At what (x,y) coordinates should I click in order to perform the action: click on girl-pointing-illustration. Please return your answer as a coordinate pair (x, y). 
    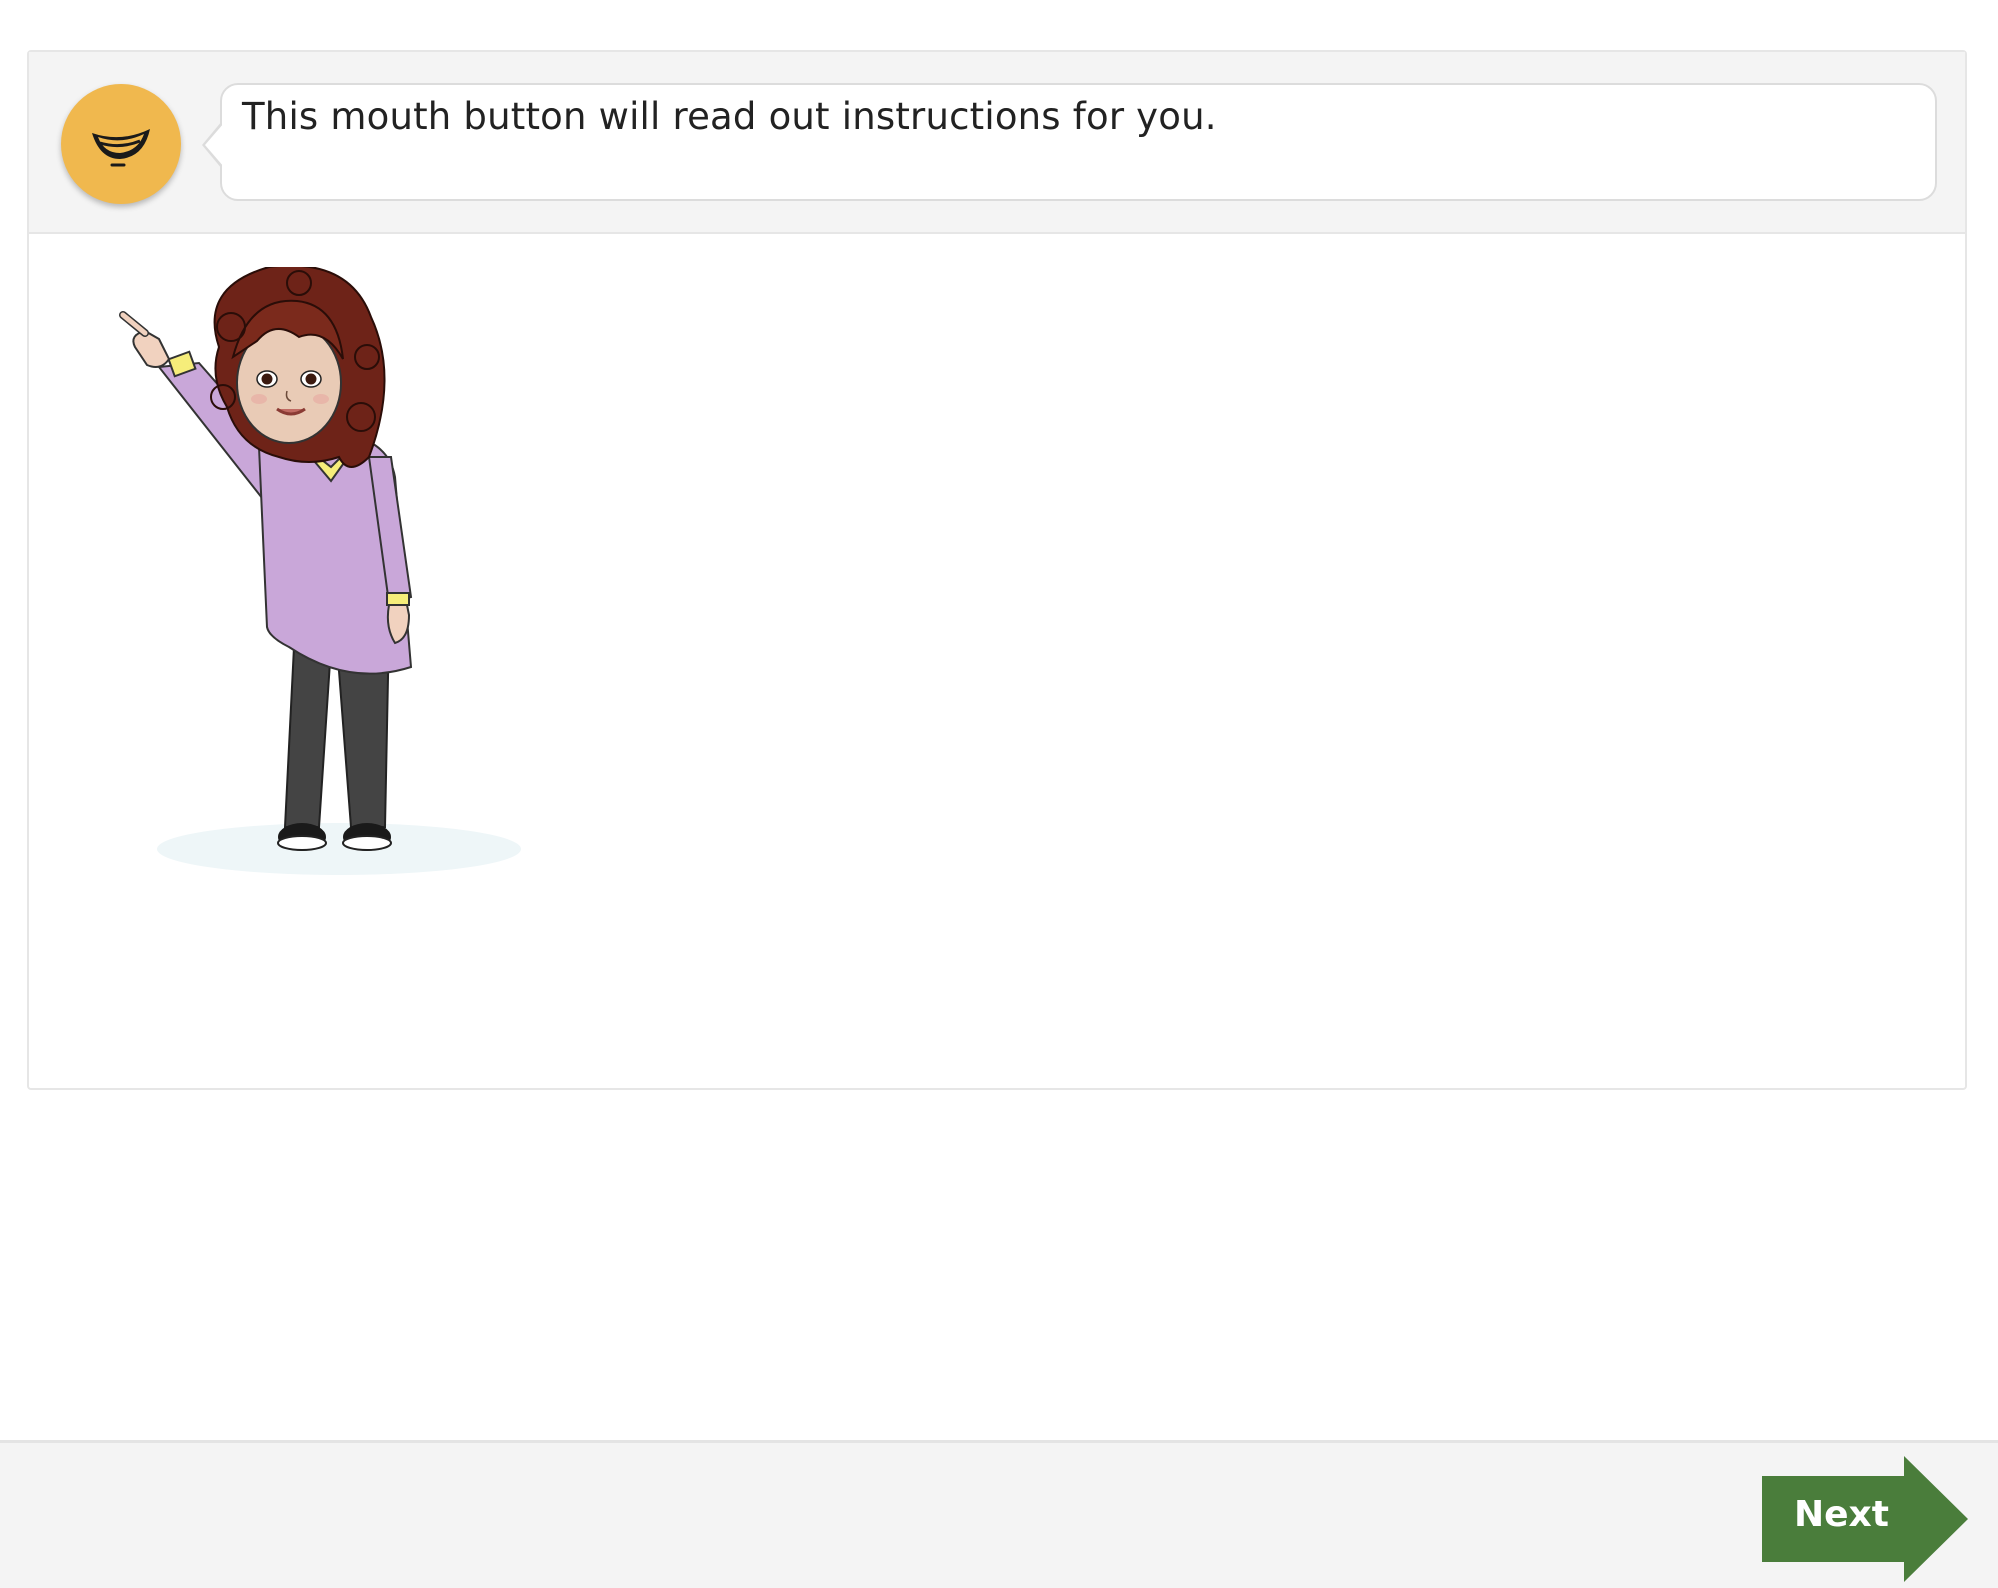
    Looking at the image, I should click on (320, 571).